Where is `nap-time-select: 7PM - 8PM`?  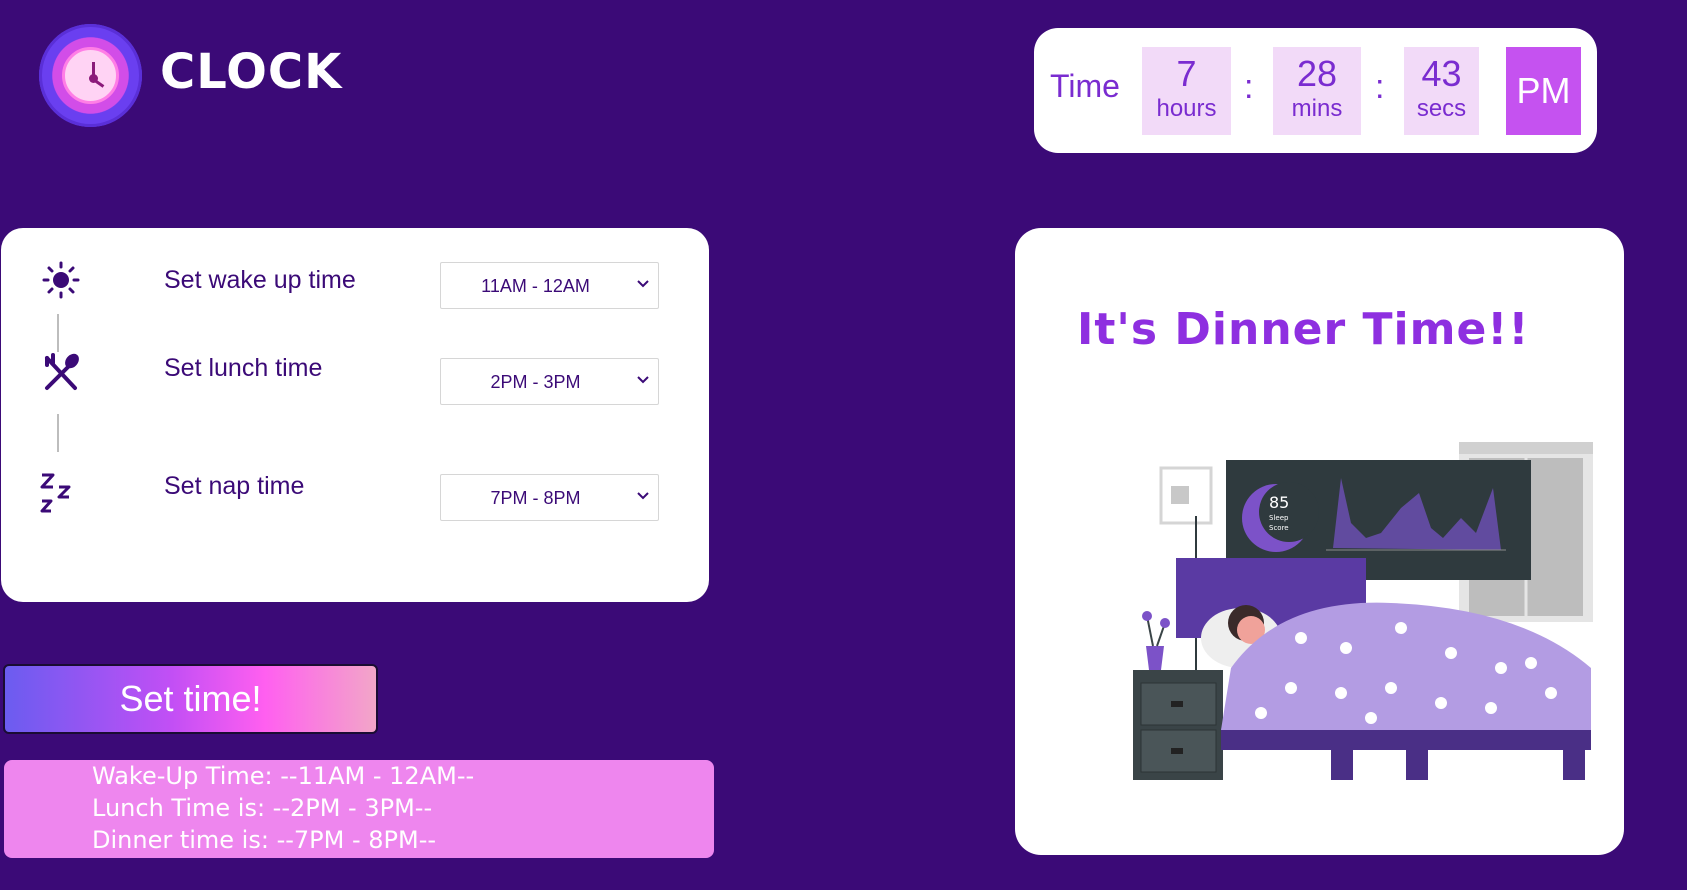
nap-time-select: 7PM - 8PM is located at coordinates (549, 497).